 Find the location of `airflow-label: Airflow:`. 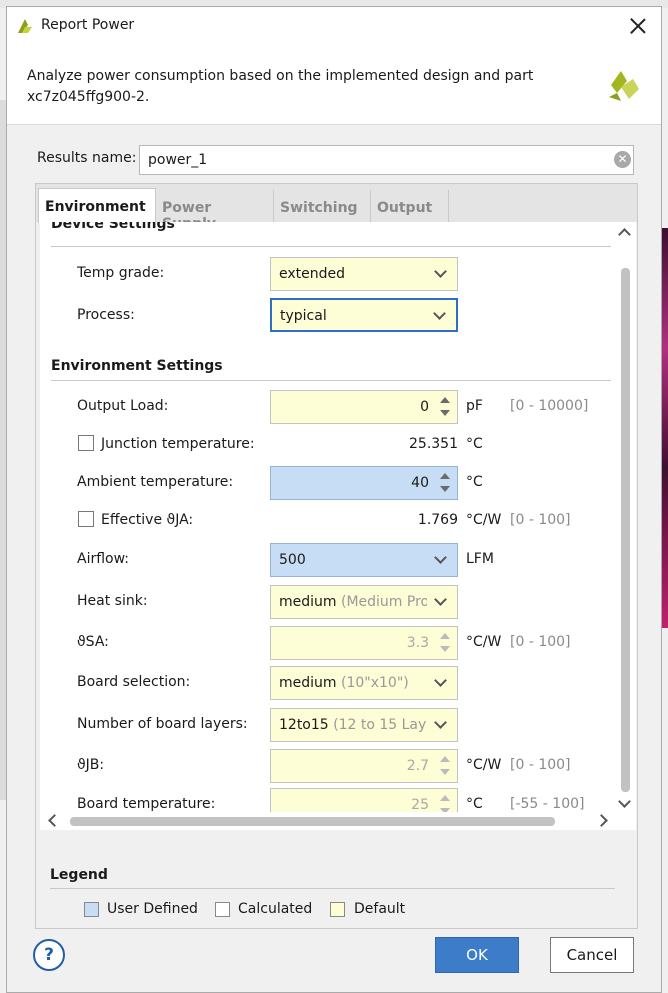

airflow-label: Airflow: is located at coordinates (103, 559).